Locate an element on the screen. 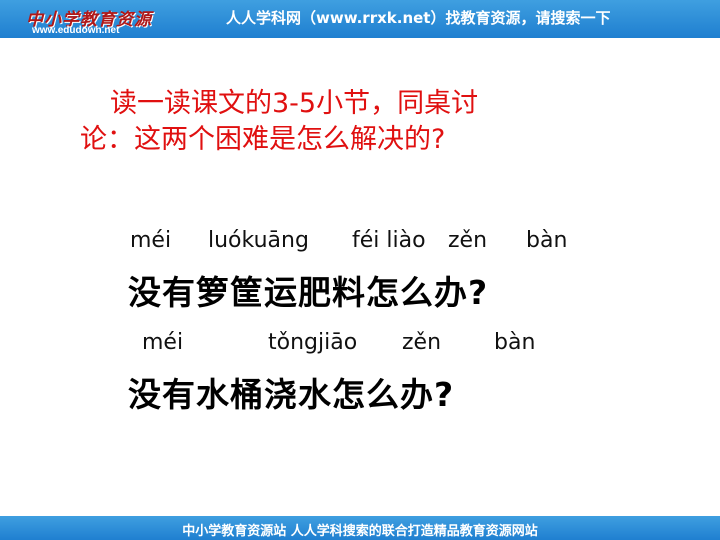  pinyin-mei: méi is located at coordinates (151, 240).